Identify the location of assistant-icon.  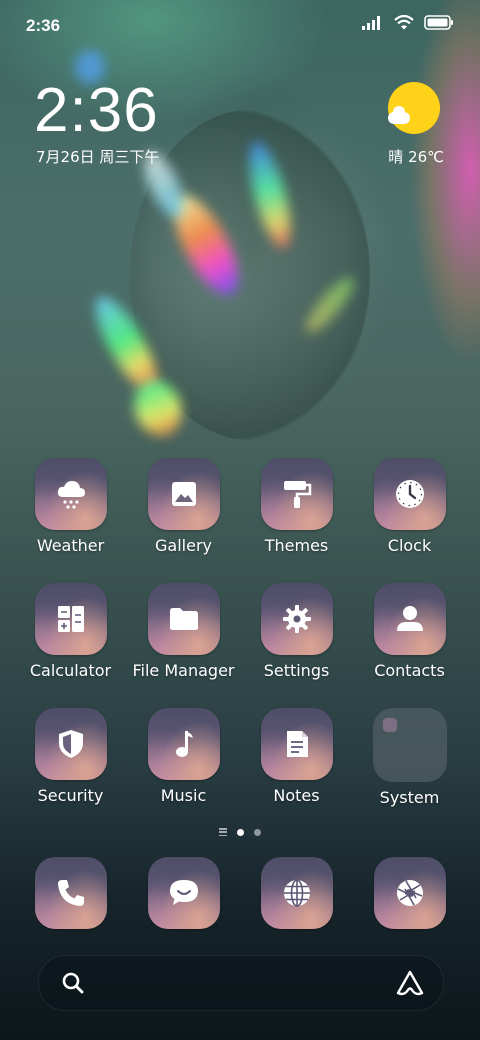
(410, 983).